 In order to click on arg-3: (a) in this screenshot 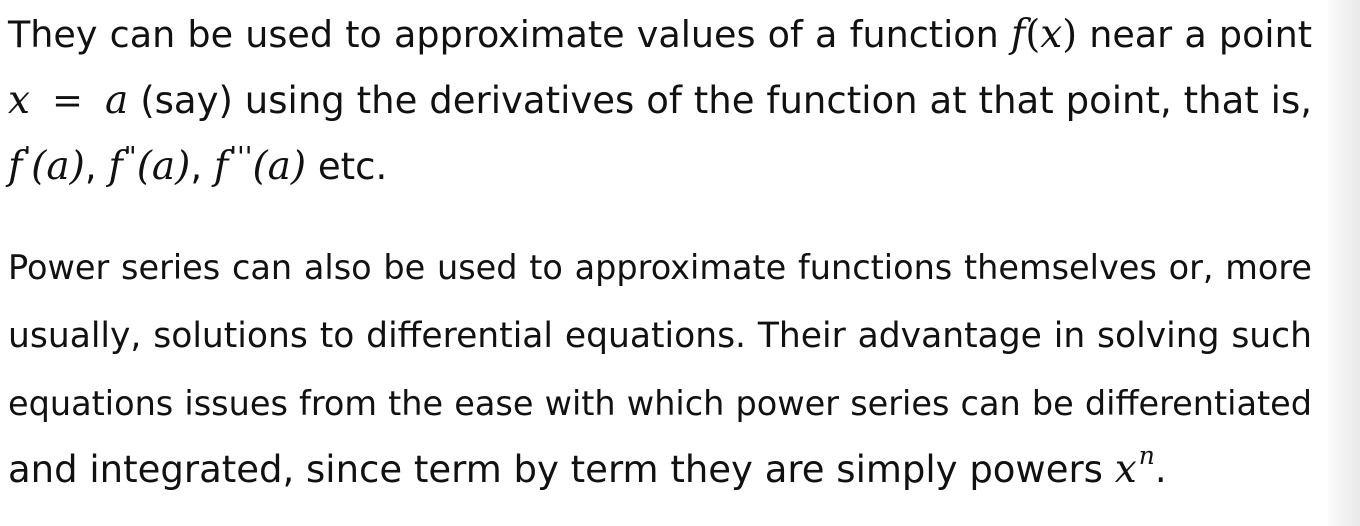, I will do `click(279, 166)`.